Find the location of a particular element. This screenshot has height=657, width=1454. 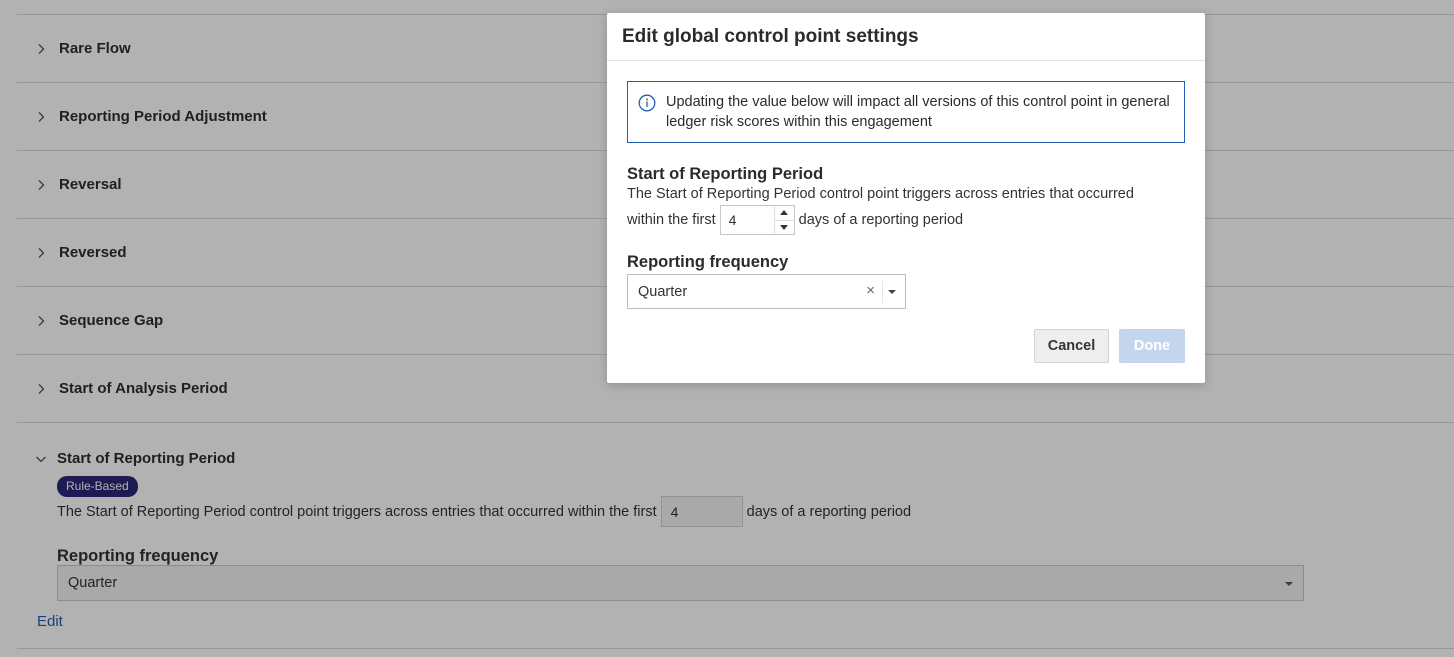

decrement-button is located at coordinates (784, 228).